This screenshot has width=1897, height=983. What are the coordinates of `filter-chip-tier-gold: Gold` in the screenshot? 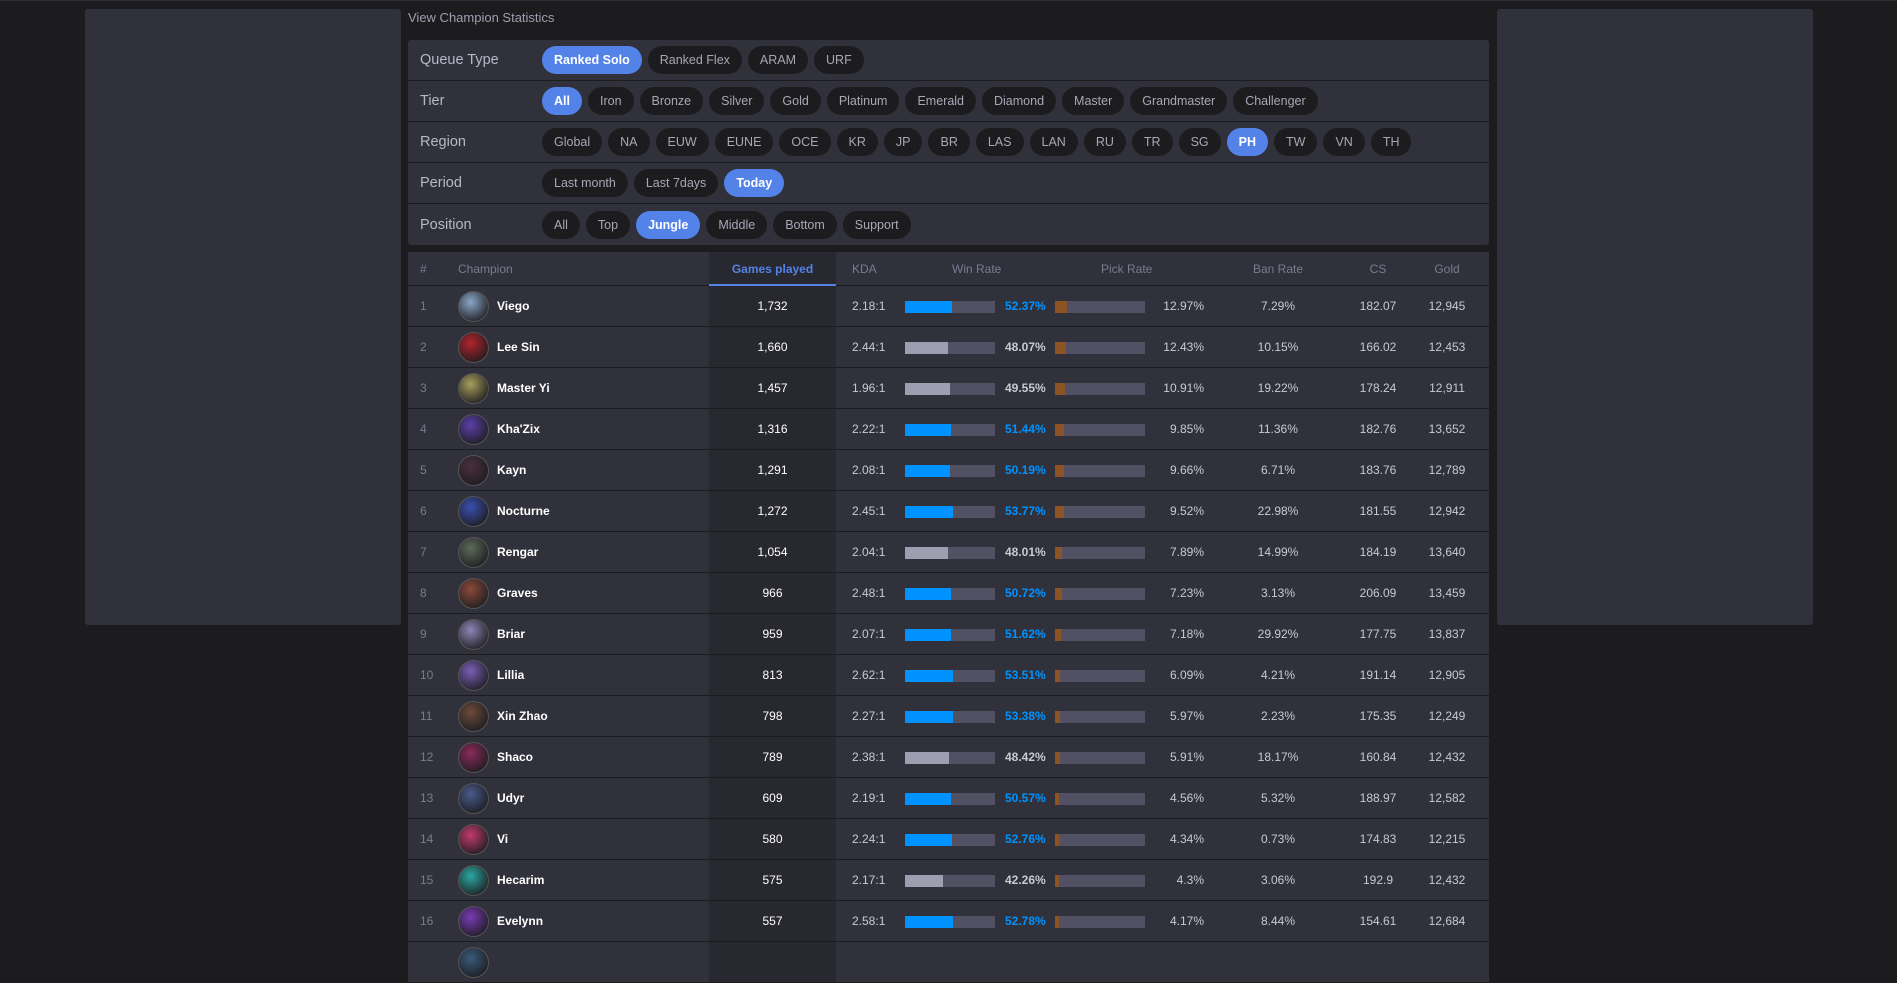 It's located at (795, 101).